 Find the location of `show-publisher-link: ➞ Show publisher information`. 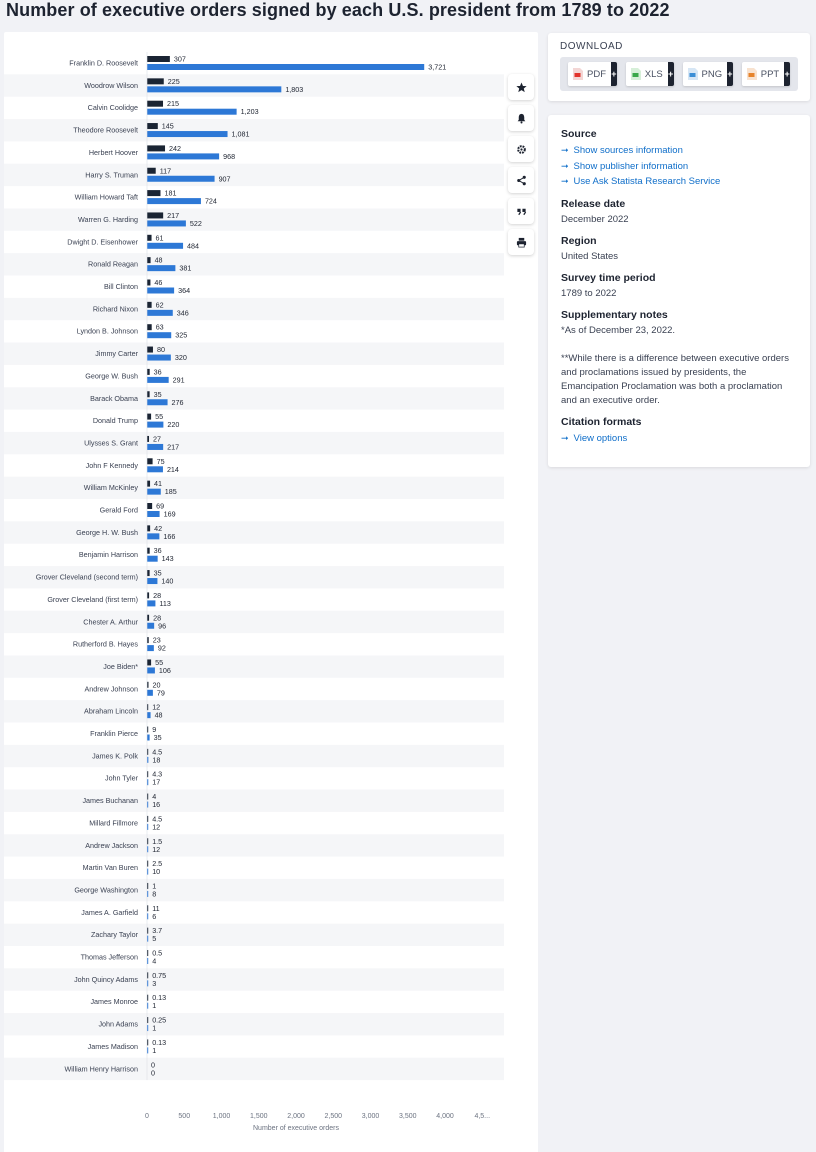

show-publisher-link: ➞ Show publisher information is located at coordinates (679, 167).